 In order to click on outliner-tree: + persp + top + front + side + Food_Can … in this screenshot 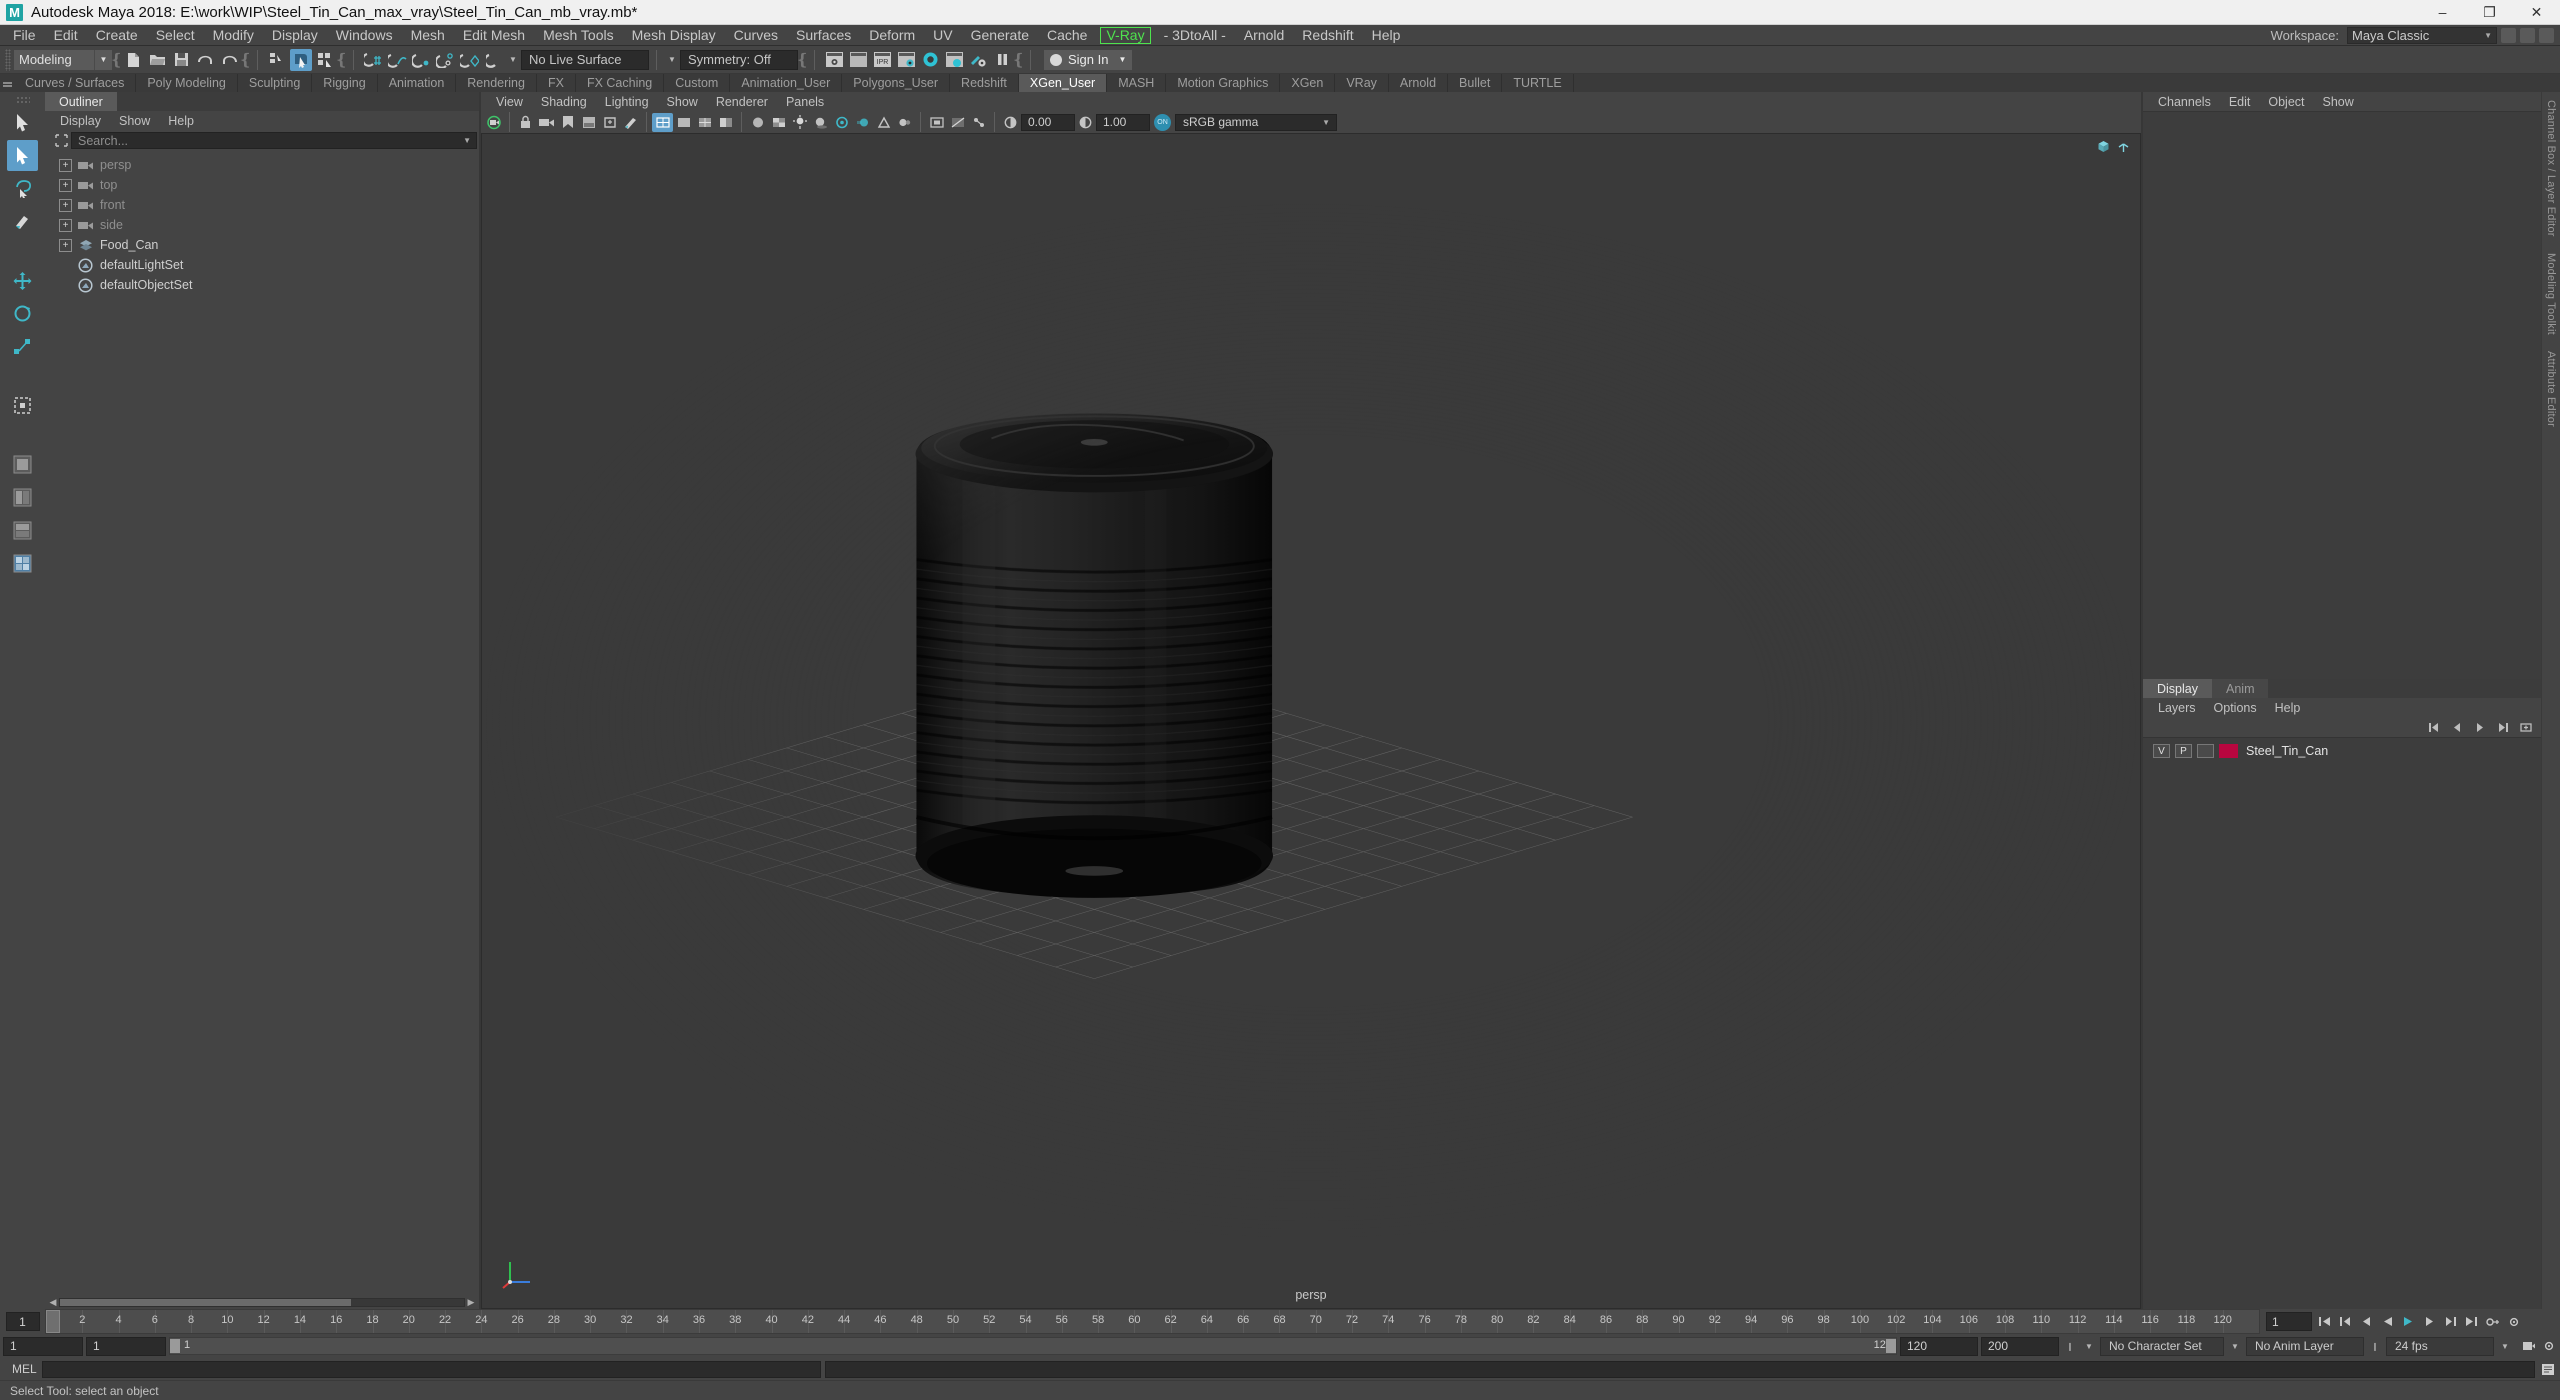, I will do `click(262, 723)`.